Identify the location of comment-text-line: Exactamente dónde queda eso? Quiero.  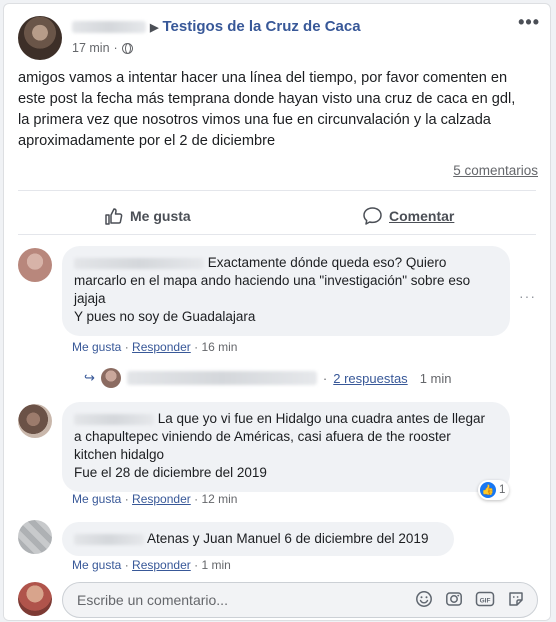
(327, 262).